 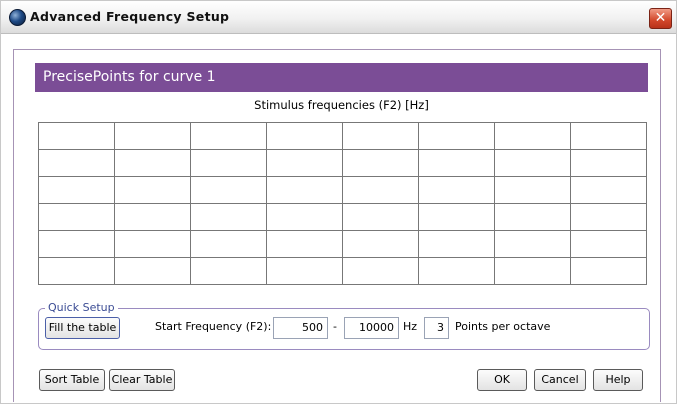 What do you see at coordinates (371, 328) in the screenshot?
I see `end-frequency-input: 10000` at bounding box center [371, 328].